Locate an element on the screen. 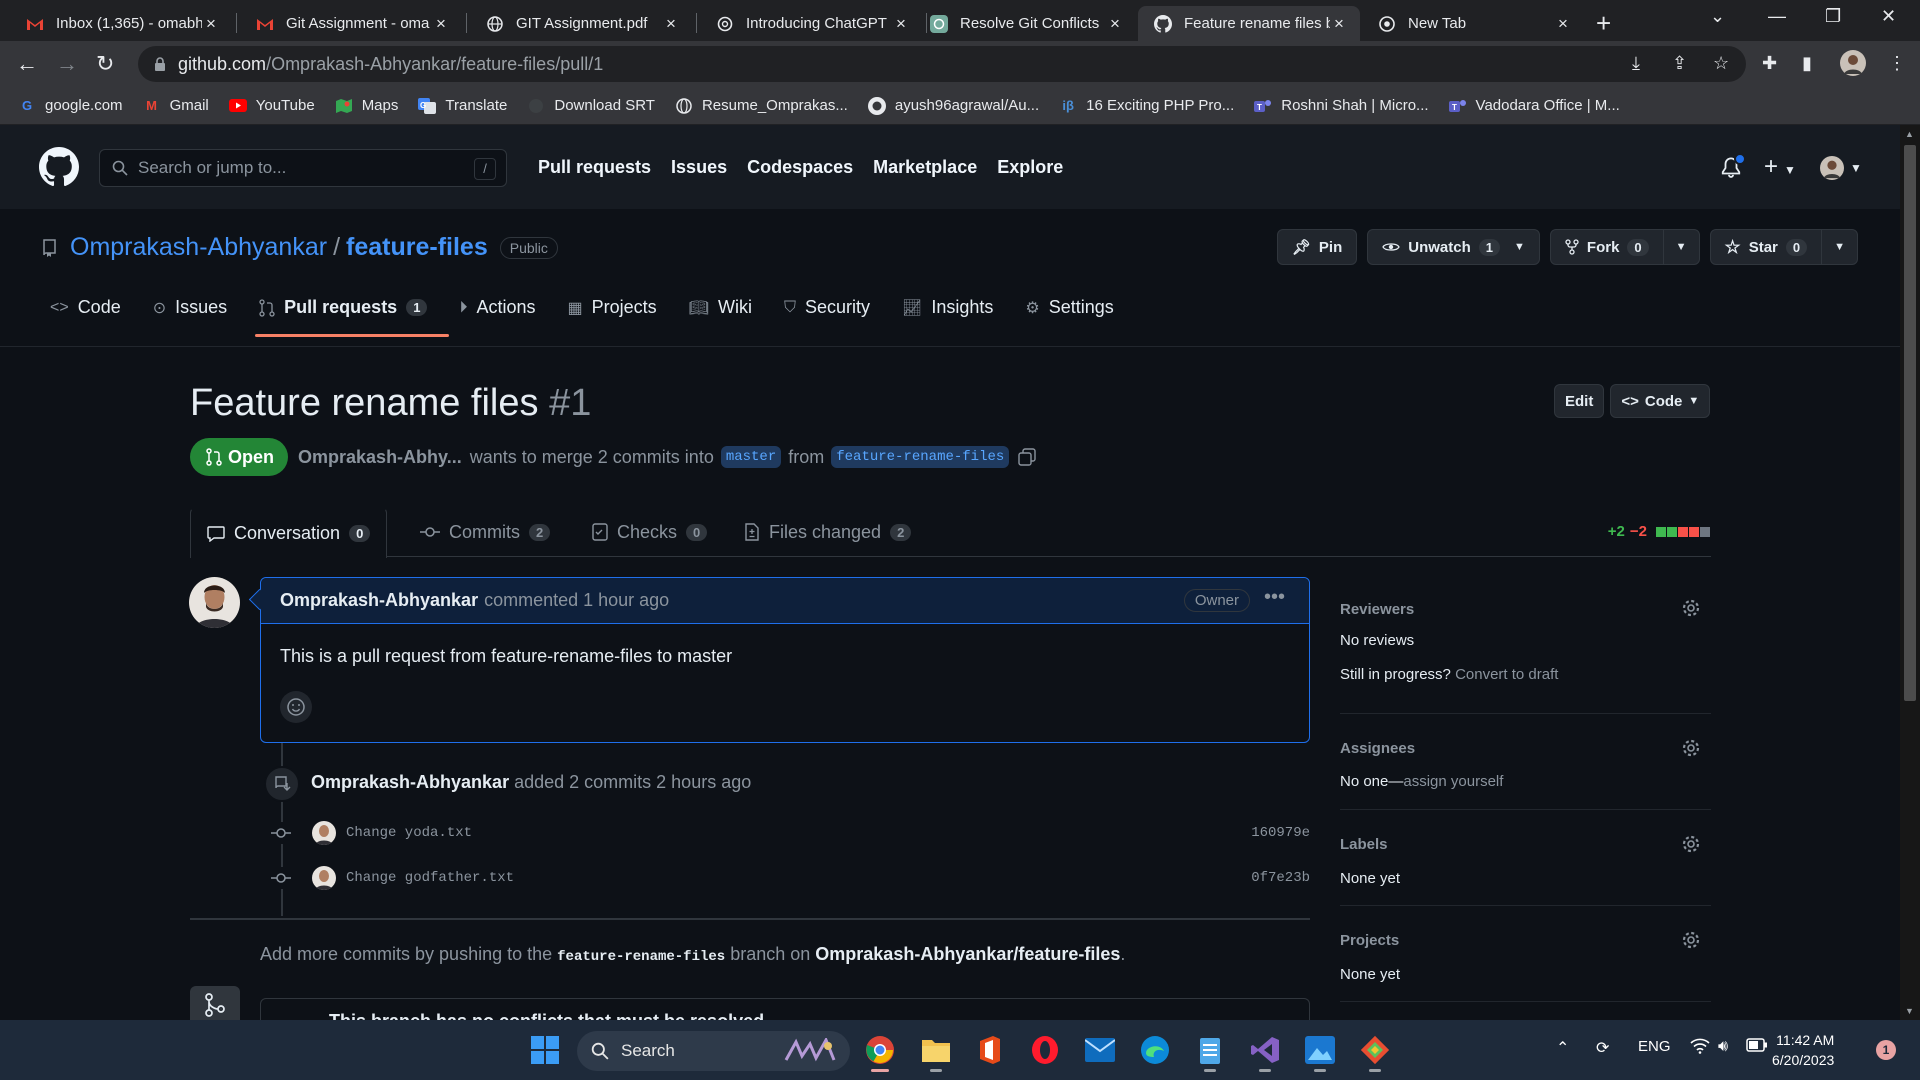  back-icon: ← is located at coordinates (27, 64).